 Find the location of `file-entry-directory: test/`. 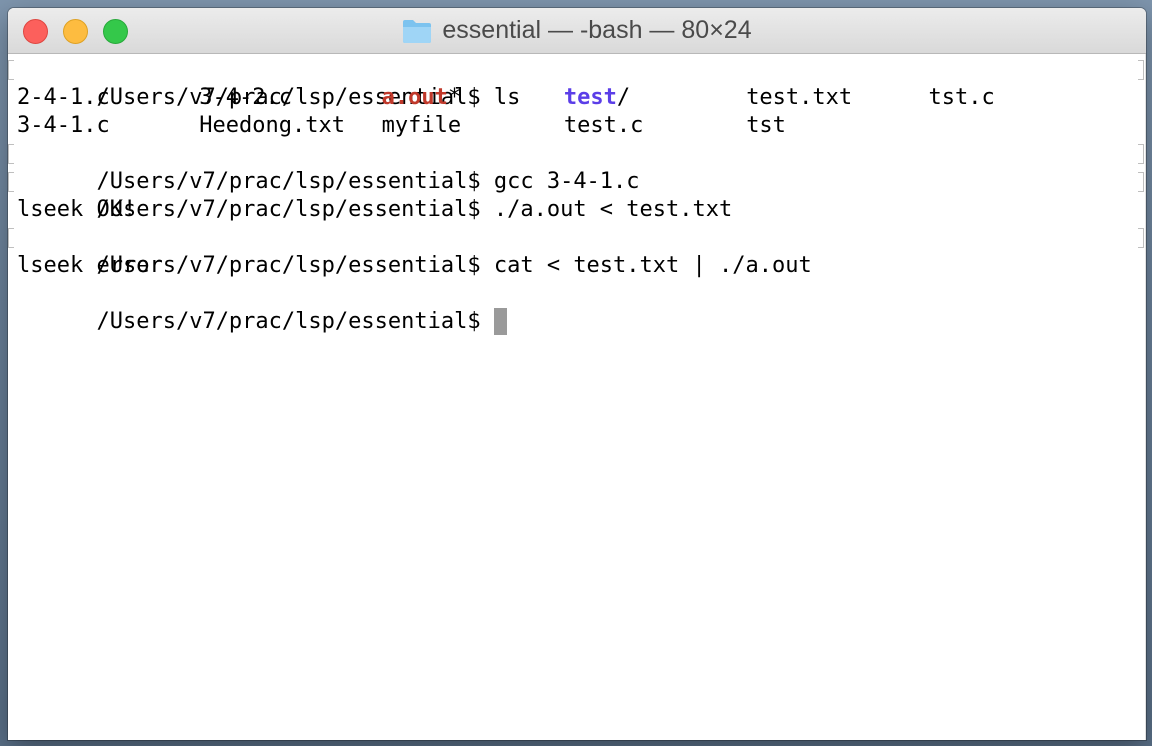

file-entry-directory: test/ is located at coordinates (655, 98).